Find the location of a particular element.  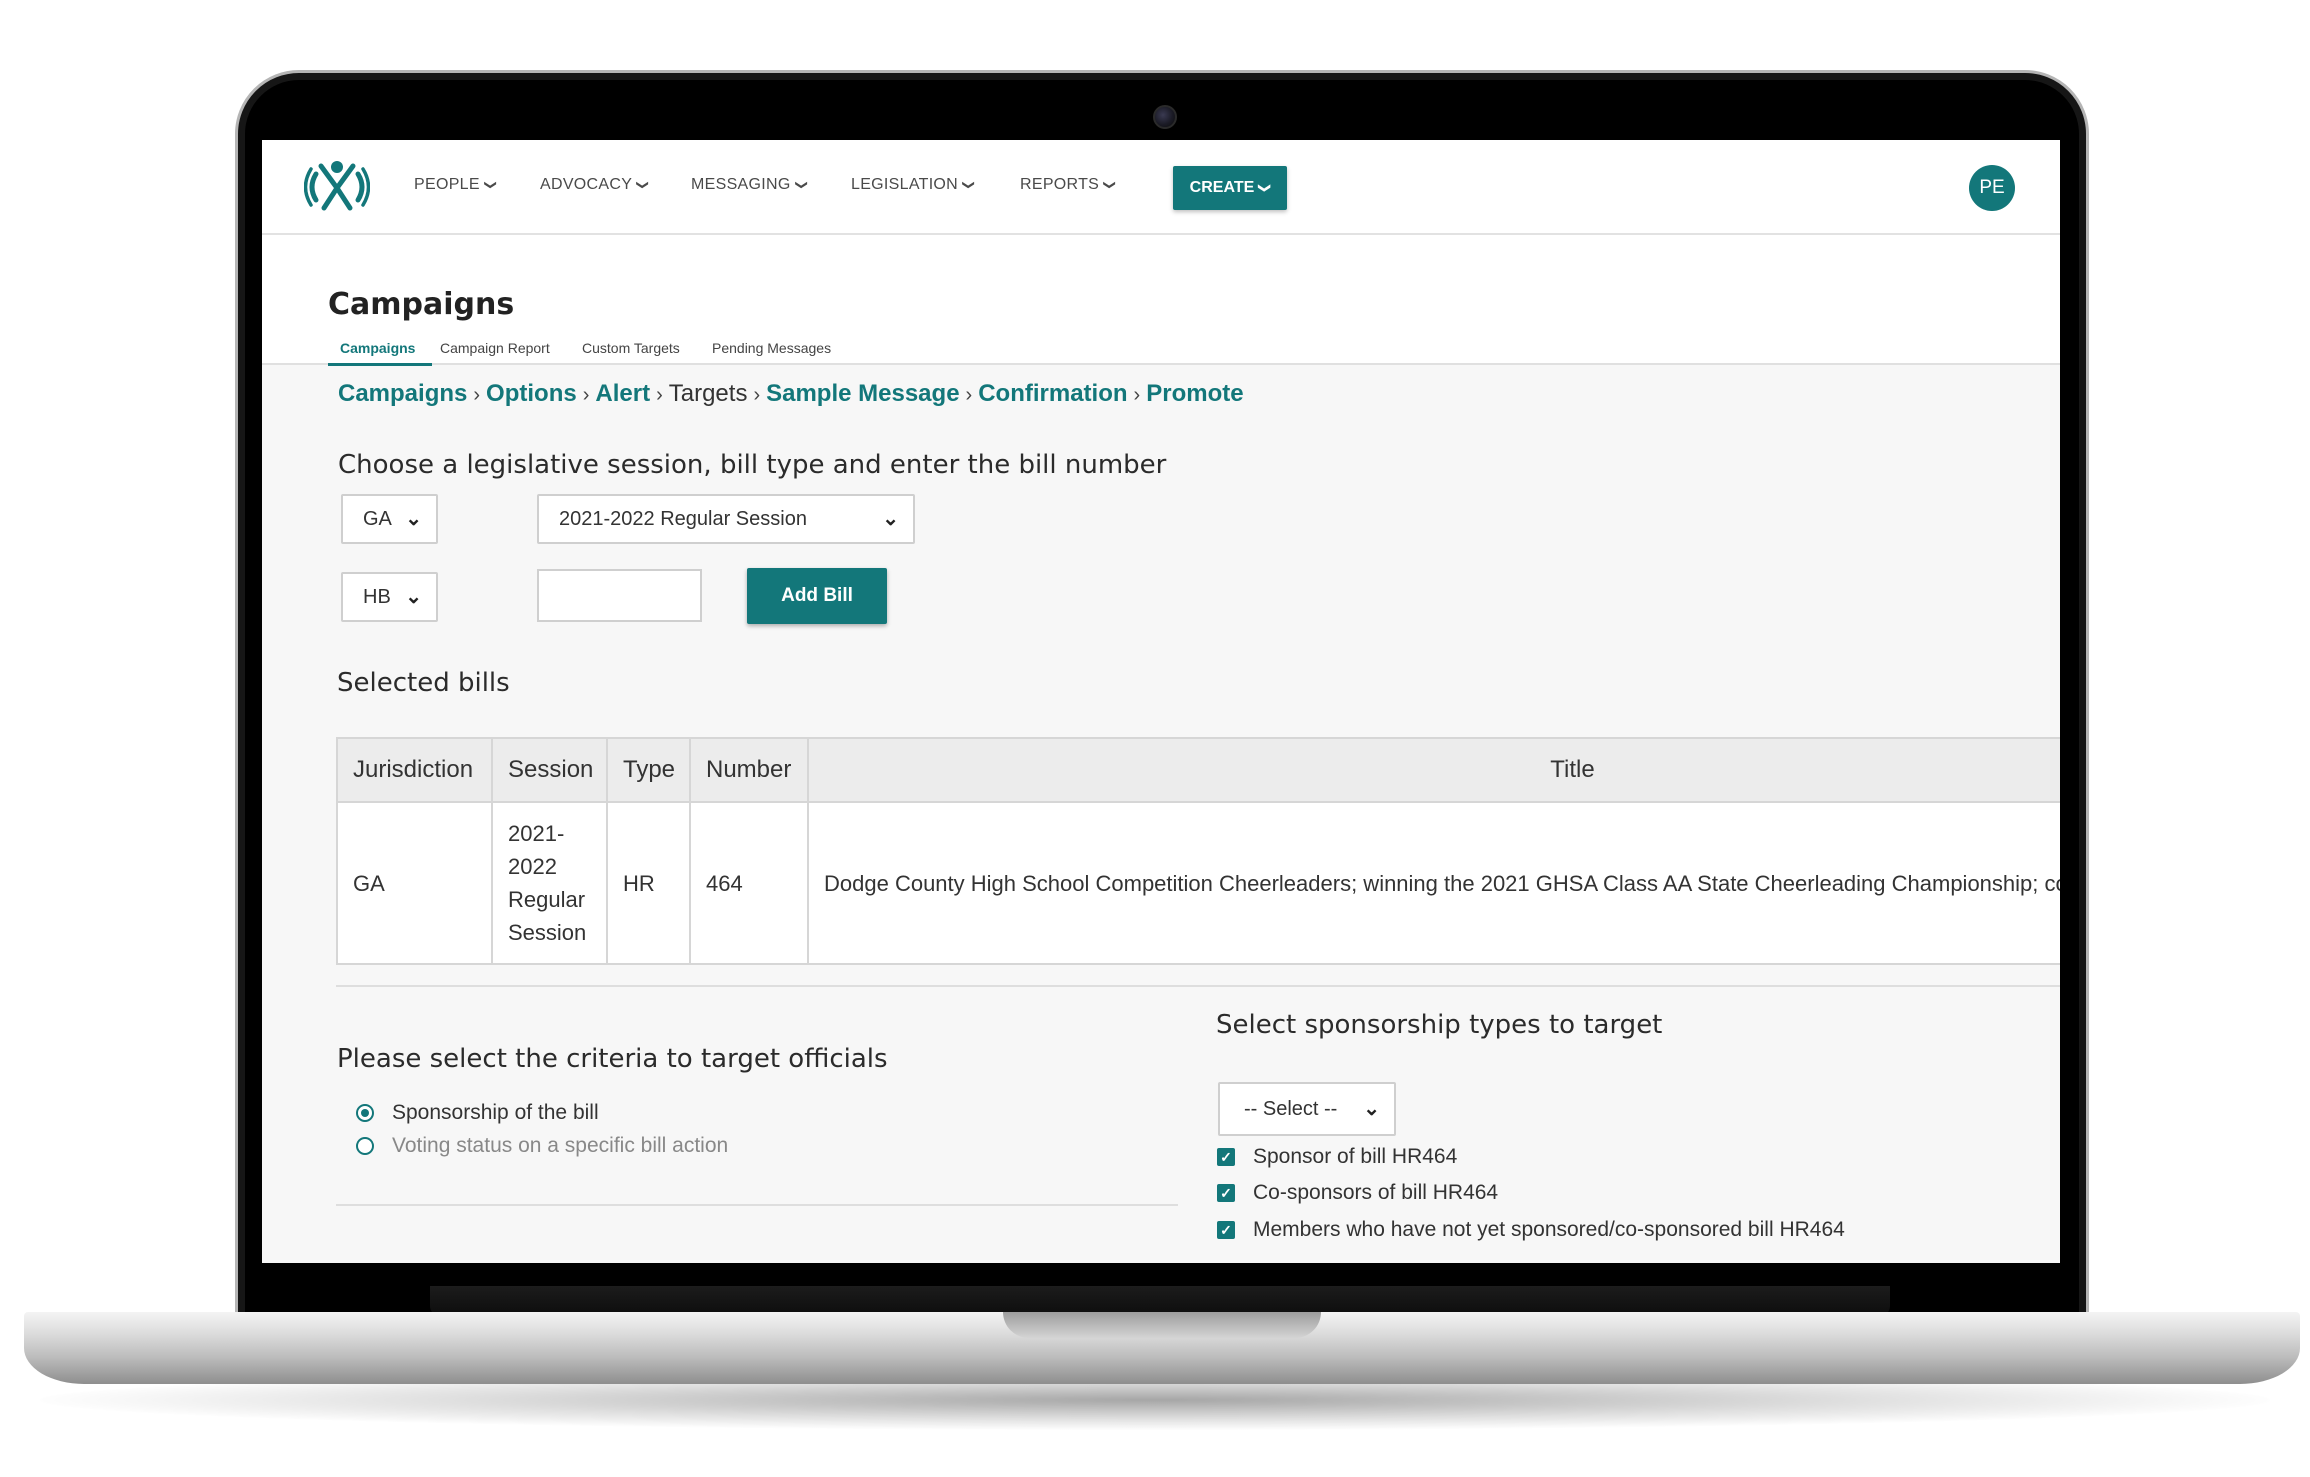

check-cosponsors-label: Co-sponsors of bill HR464 is located at coordinates (1376, 1192).